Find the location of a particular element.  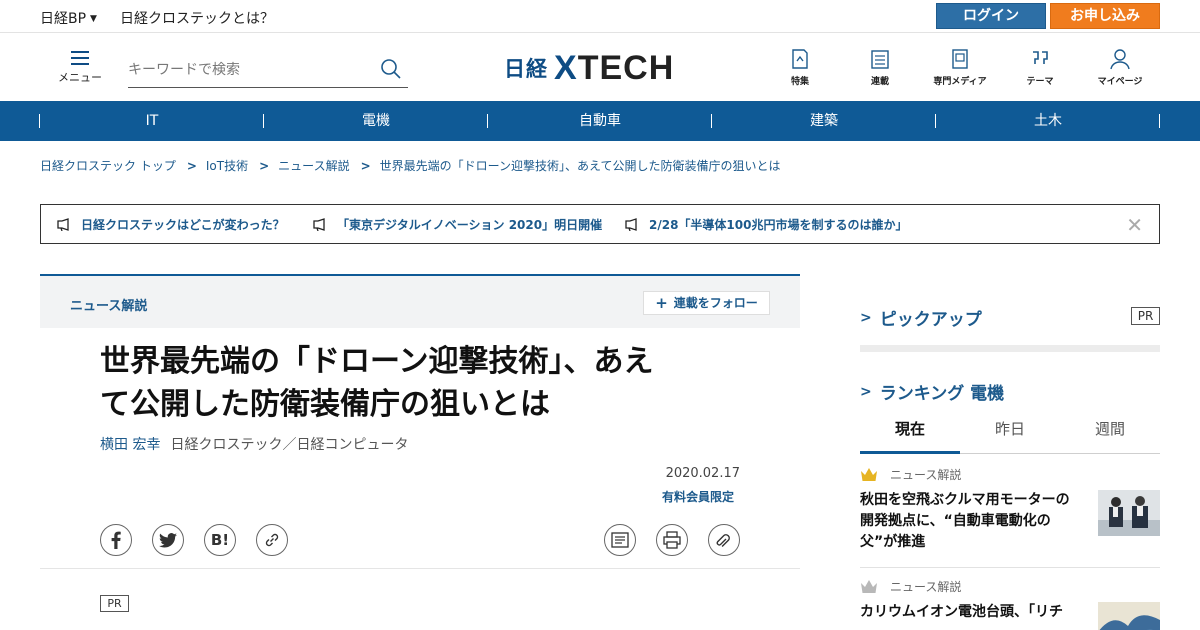

category-it: IT is located at coordinates (151, 121).